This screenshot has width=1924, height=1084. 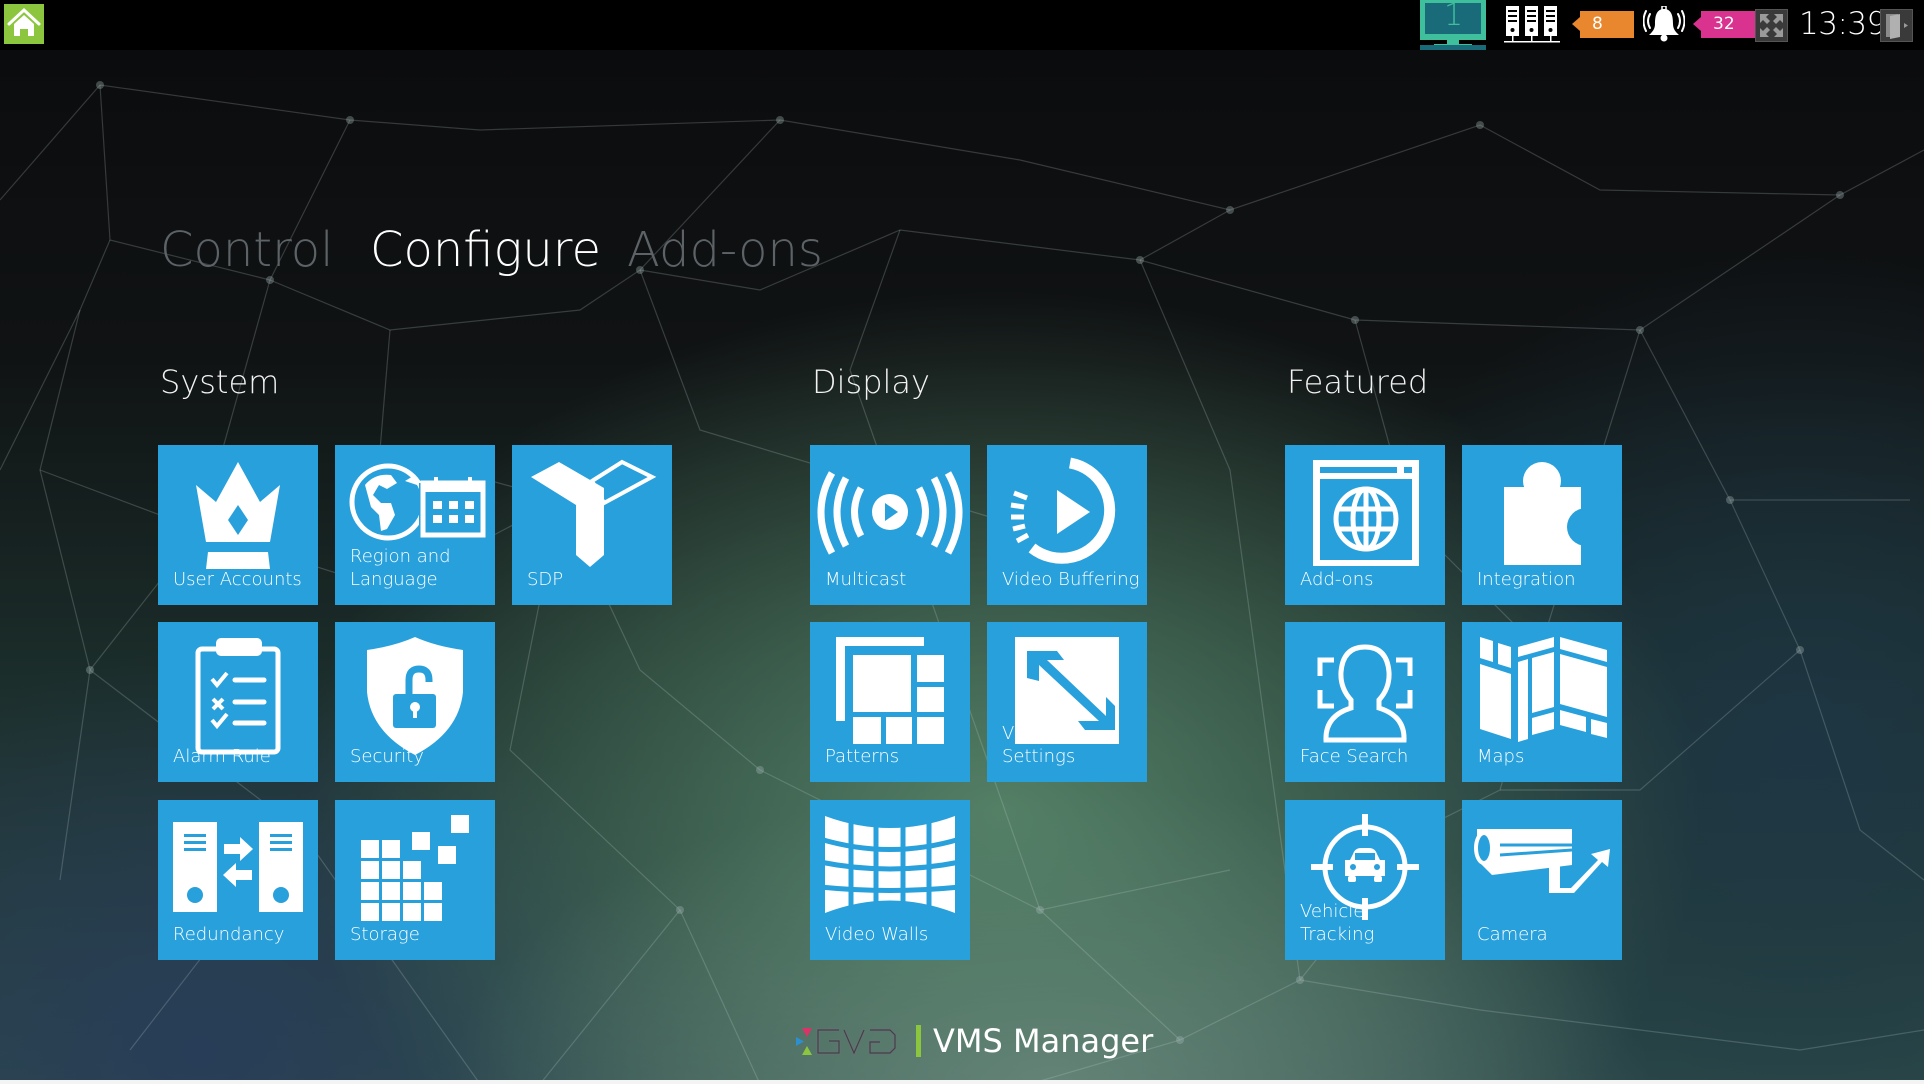 I want to click on tile-alarm-rule: Alarm Rule, so click(x=238, y=702).